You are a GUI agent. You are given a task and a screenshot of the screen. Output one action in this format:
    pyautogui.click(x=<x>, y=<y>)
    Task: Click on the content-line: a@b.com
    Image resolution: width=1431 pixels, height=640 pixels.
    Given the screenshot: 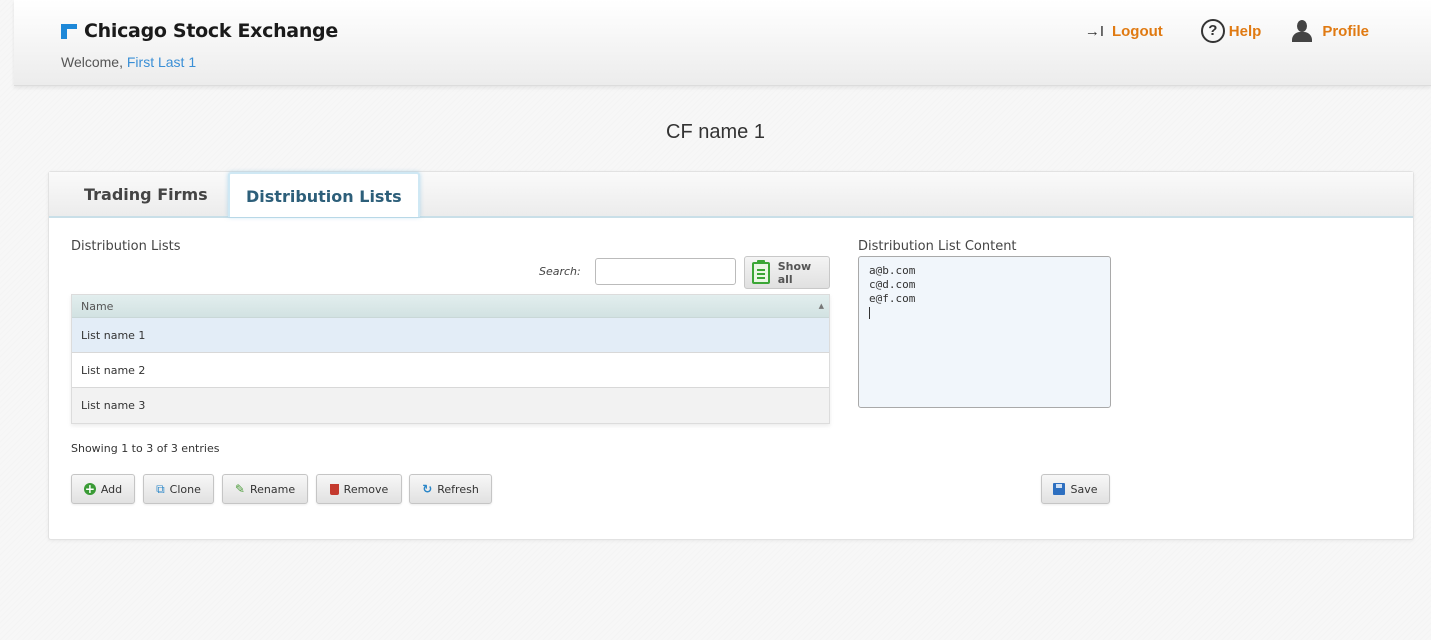 What is the action you would take?
    pyautogui.click(x=892, y=270)
    